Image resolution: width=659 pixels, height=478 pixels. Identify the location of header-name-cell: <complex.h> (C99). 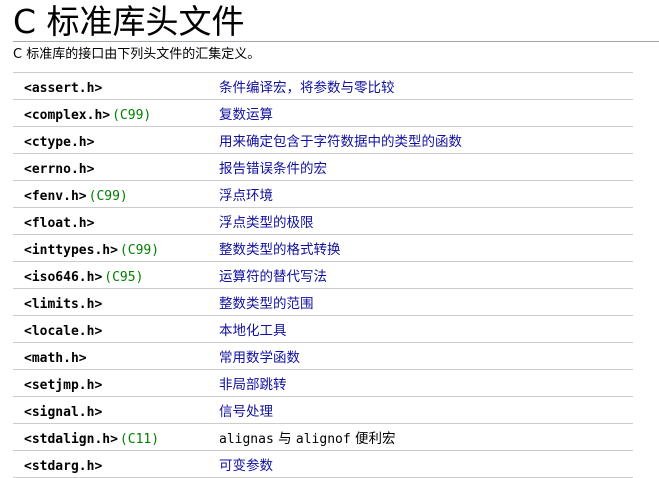
(116, 113).